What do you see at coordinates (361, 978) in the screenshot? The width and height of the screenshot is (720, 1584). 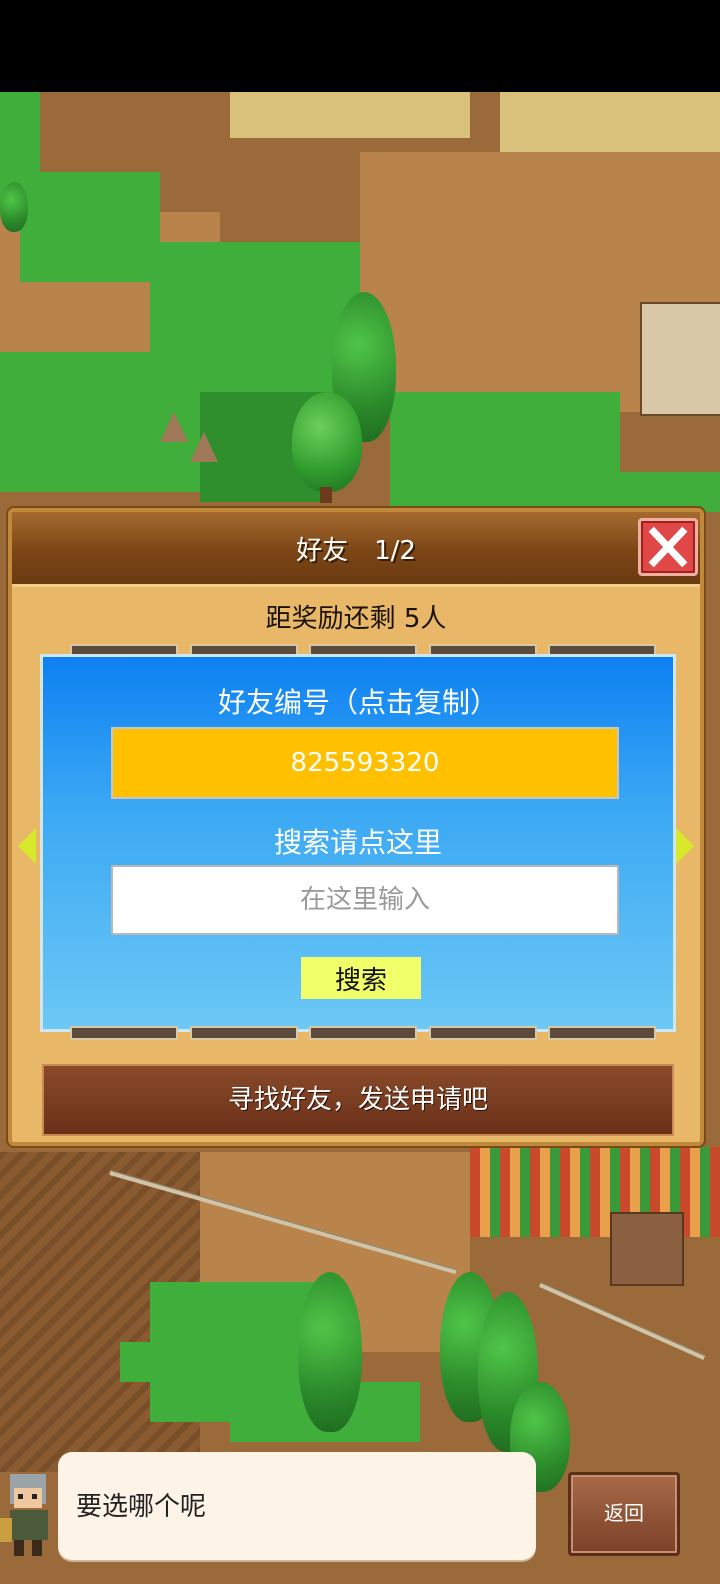 I see `search-button: 搜索` at bounding box center [361, 978].